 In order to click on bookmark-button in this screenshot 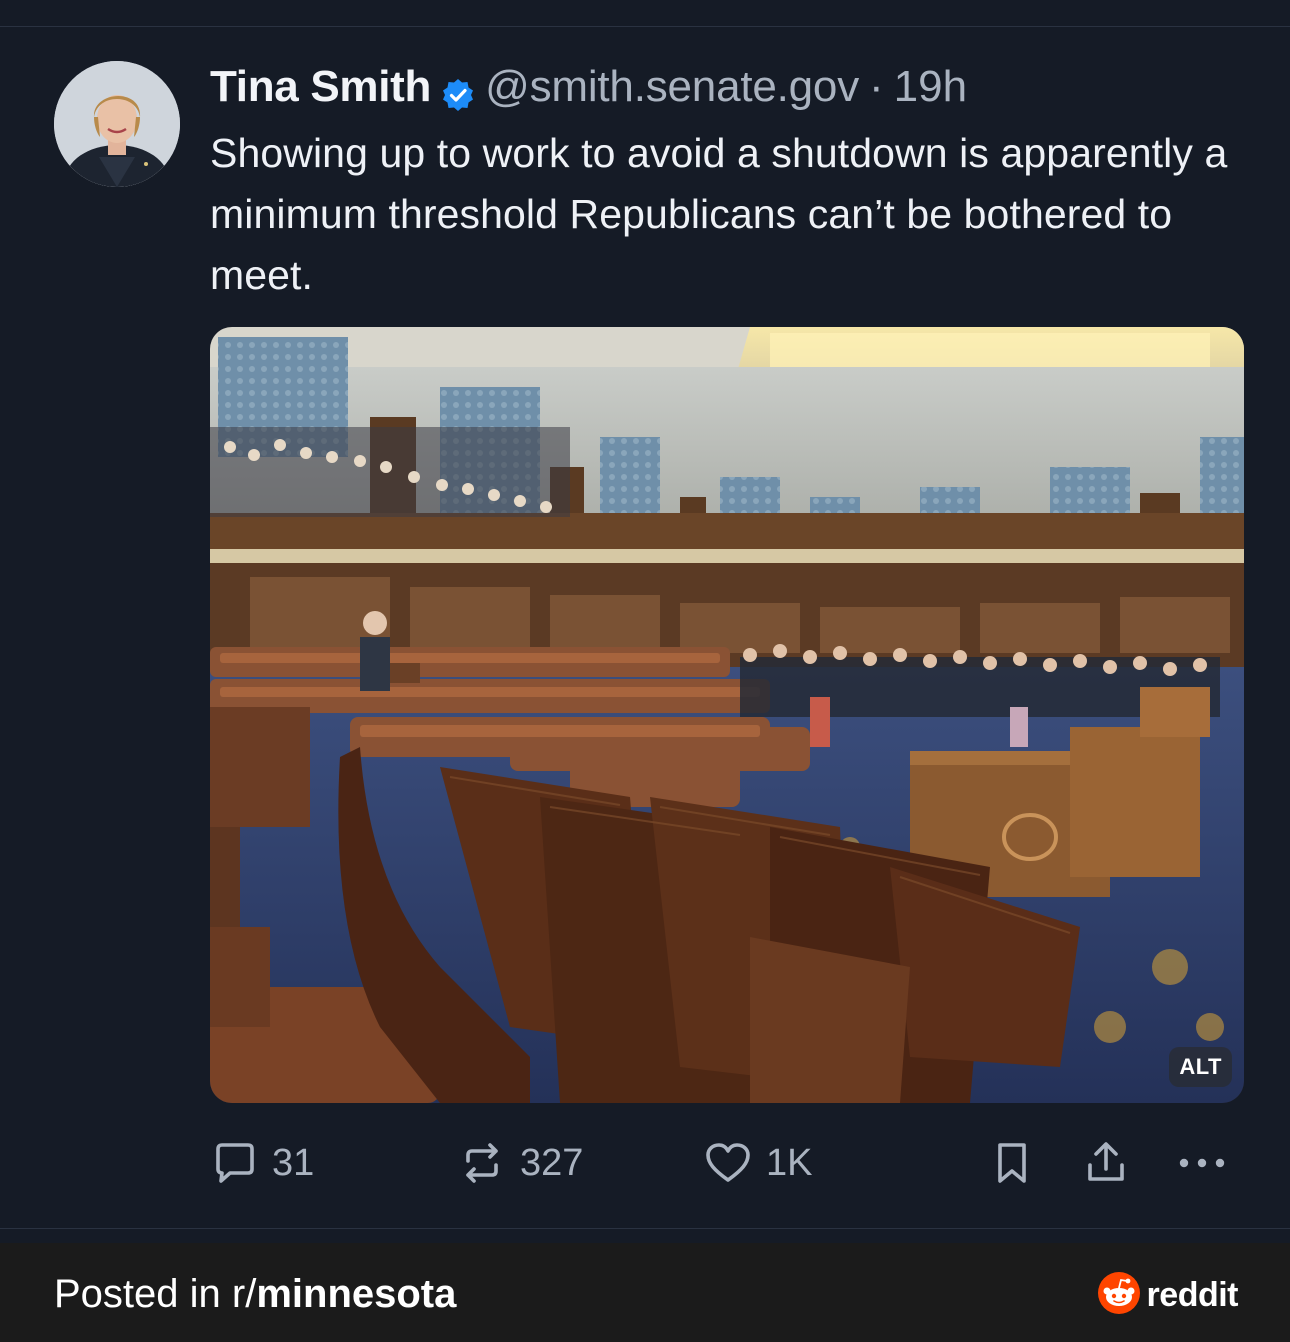, I will do `click(1012, 1163)`.